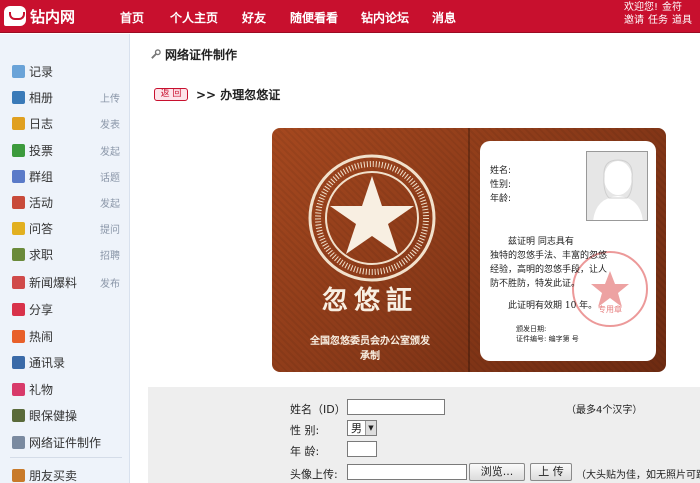  I want to click on name-input, so click(396, 407).